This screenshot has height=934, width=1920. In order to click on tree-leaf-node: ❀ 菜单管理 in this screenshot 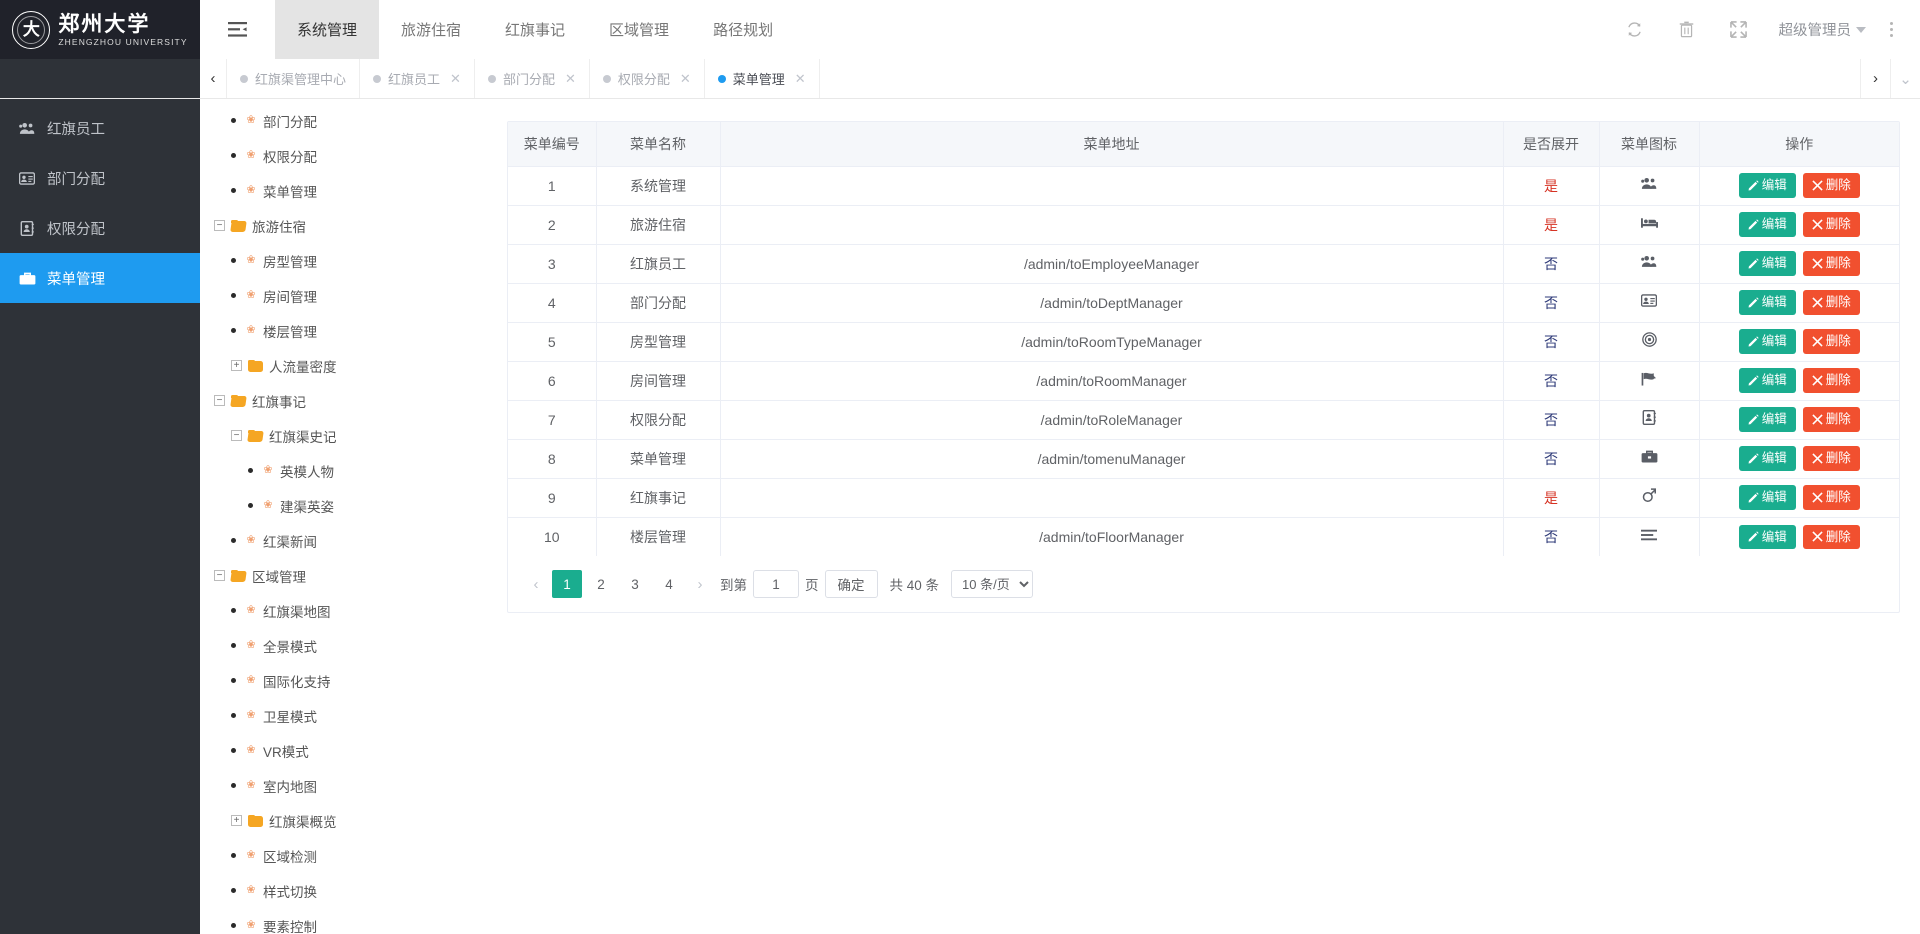, I will do `click(353, 190)`.